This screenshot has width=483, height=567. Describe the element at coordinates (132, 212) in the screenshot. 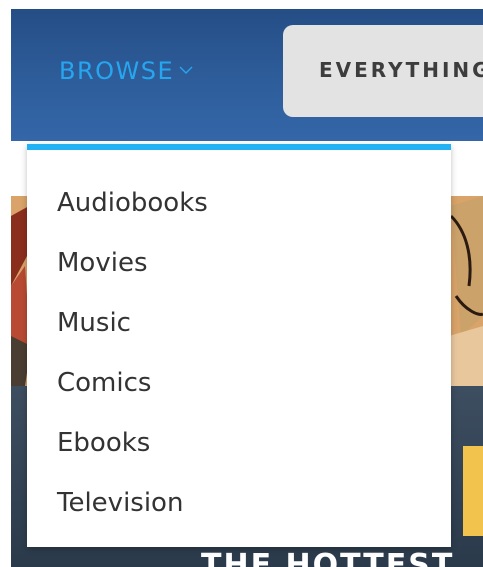

I see `menu-item-audiobooks: Audiobooks` at that location.